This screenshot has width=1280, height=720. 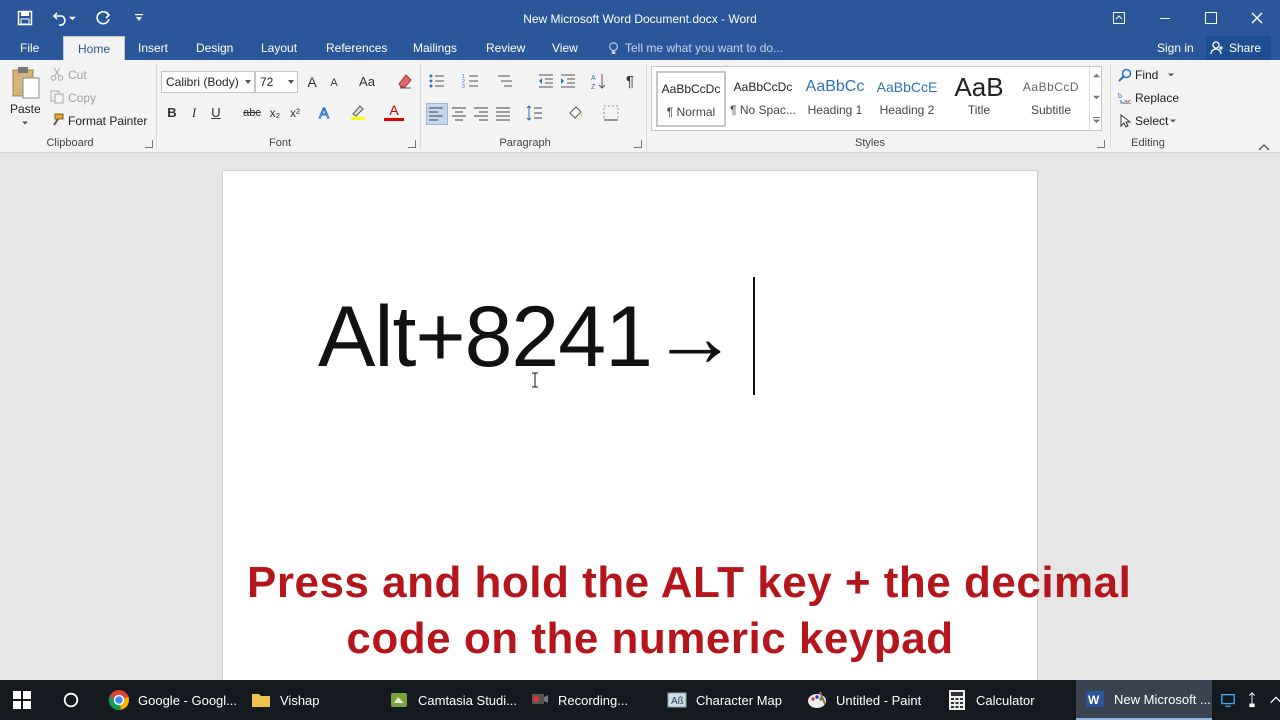 I want to click on paint-palette-icon, so click(x=817, y=699).